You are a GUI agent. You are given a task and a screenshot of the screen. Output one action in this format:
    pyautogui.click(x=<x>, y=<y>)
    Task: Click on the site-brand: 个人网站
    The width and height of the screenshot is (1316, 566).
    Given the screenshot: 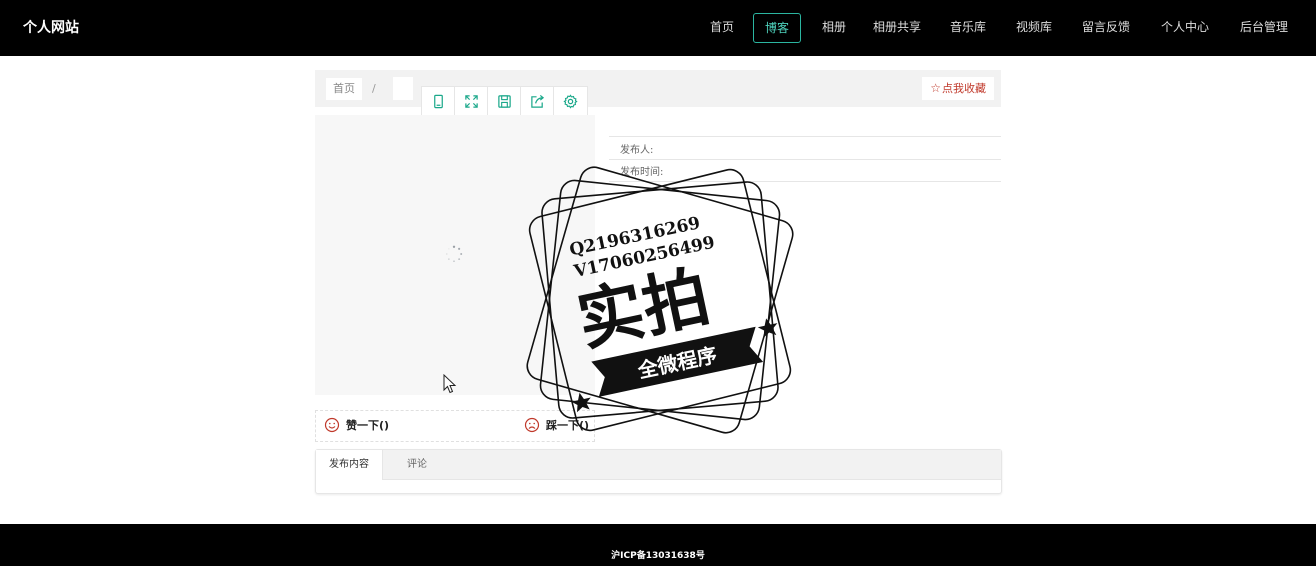 What is the action you would take?
    pyautogui.click(x=51, y=28)
    